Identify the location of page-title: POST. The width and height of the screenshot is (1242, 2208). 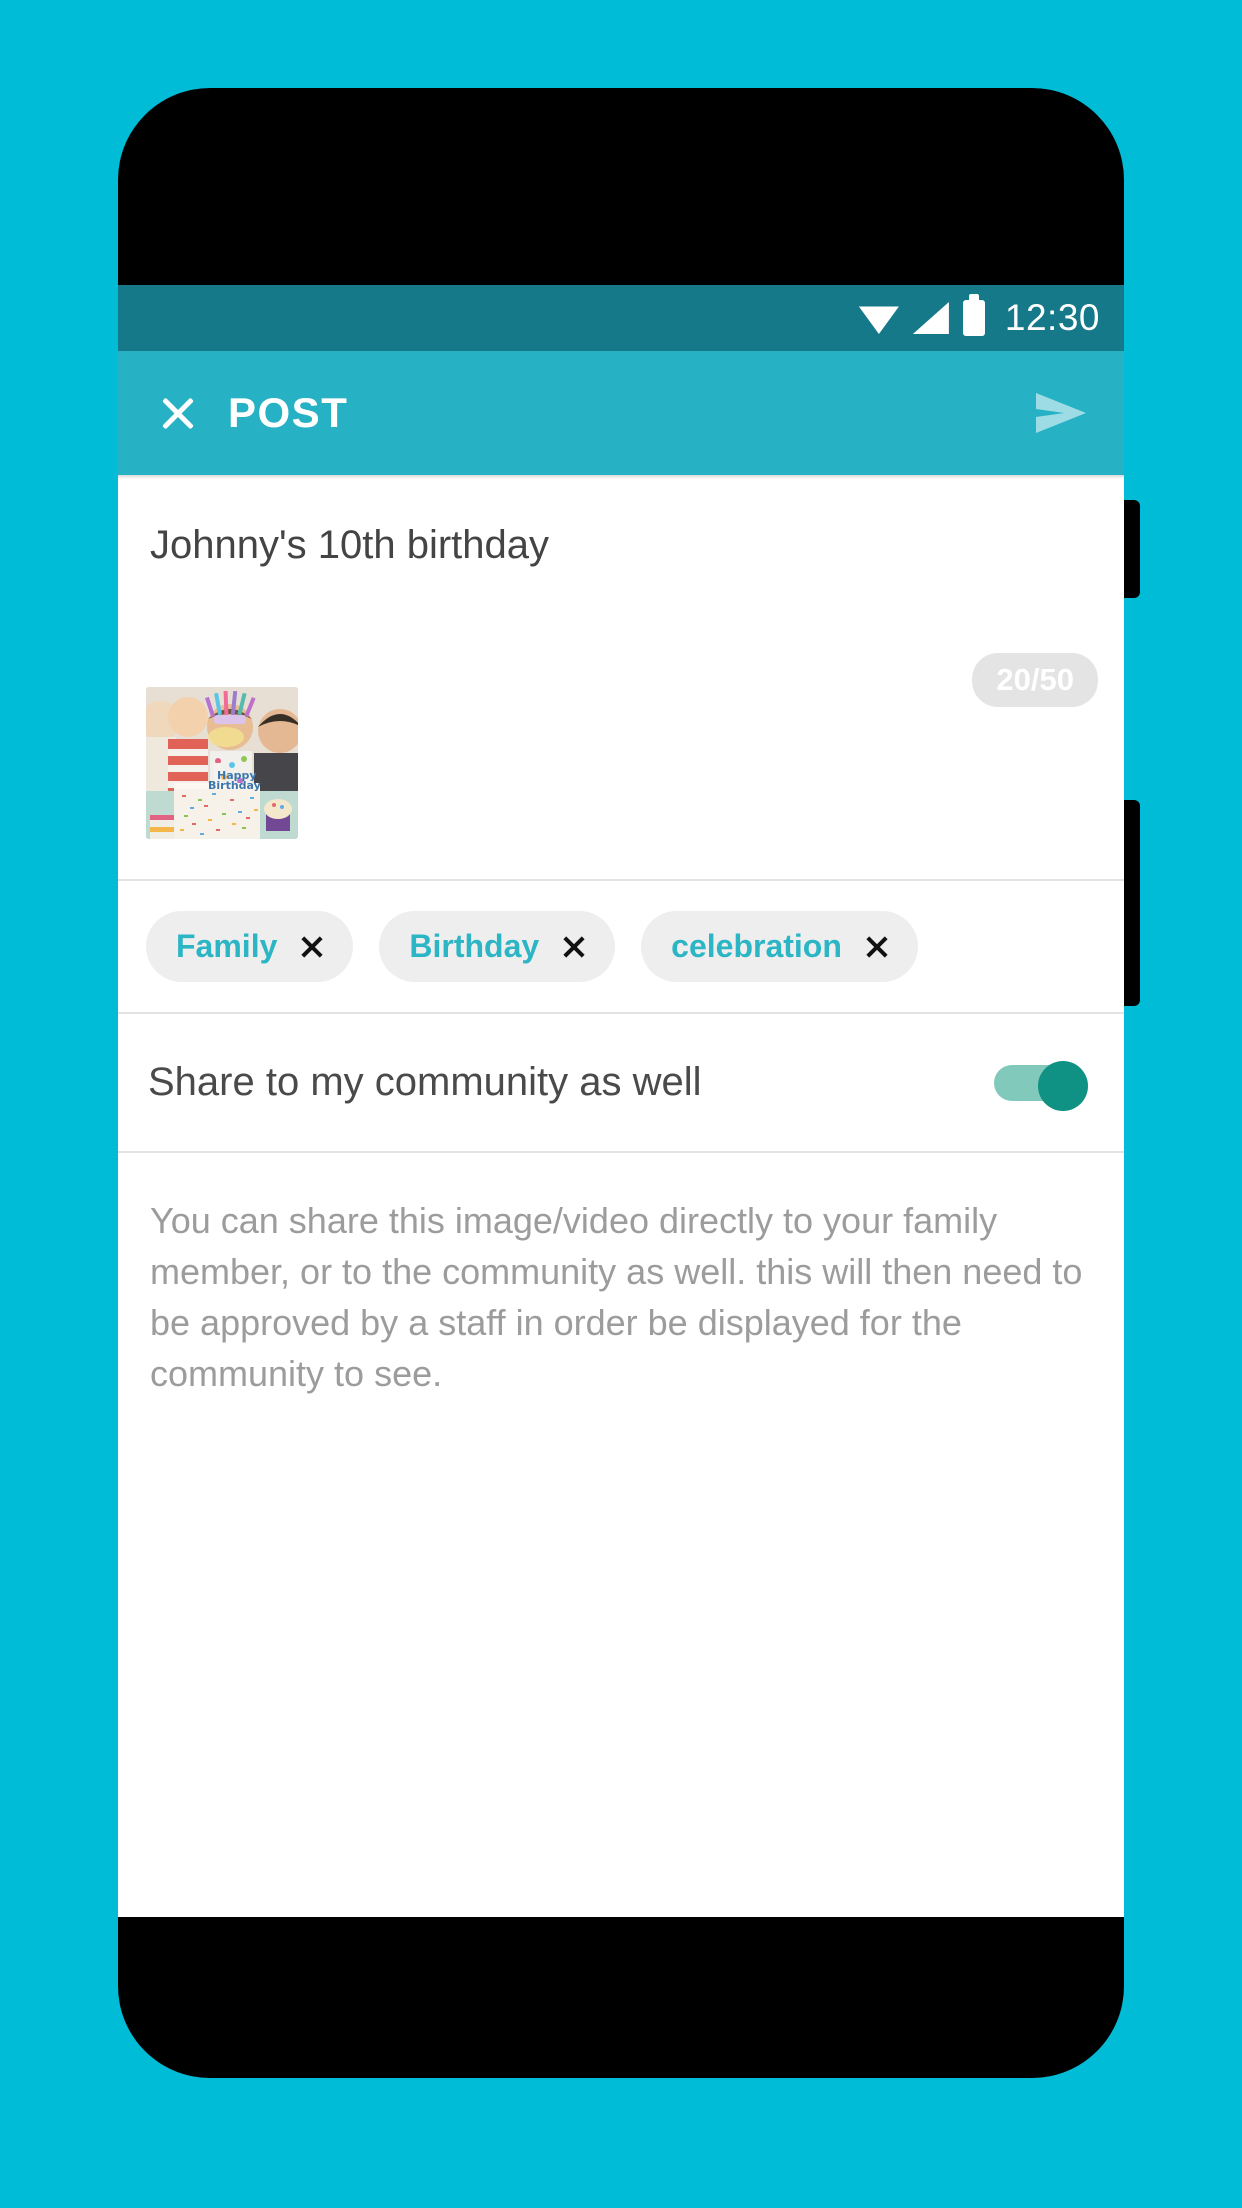
(288, 412).